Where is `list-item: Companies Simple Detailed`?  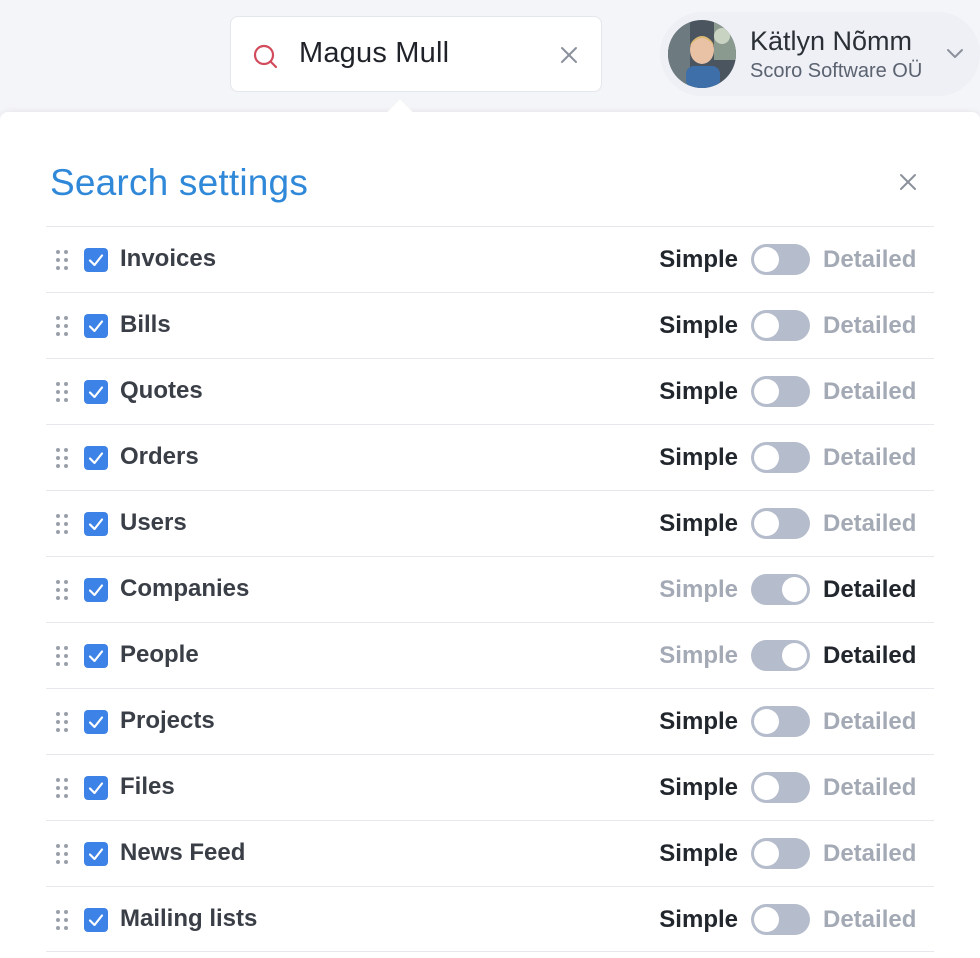
list-item: Companies Simple Detailed is located at coordinates (490, 589).